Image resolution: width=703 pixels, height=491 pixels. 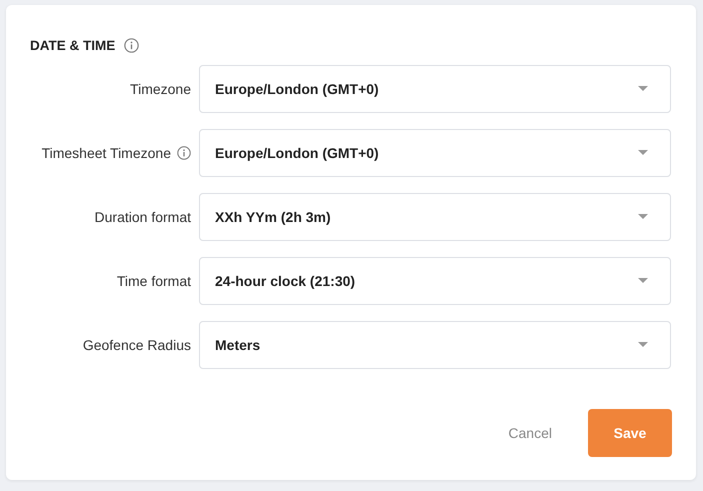 I want to click on section-title: DATE & TIME, so click(x=73, y=45).